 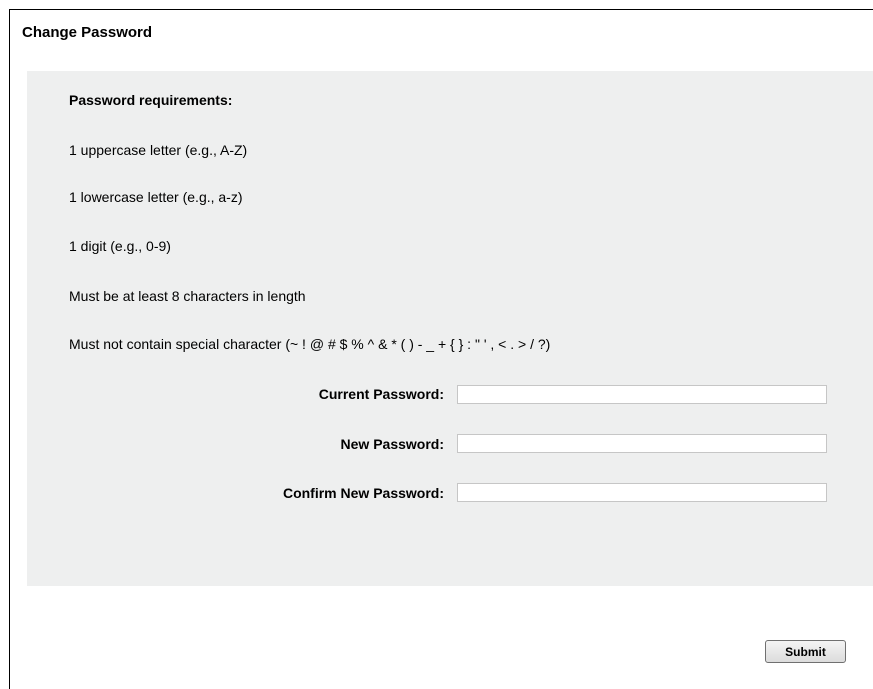 What do you see at coordinates (120, 246) in the screenshot?
I see `requirement-digit: 1 digit (e.g., 0-9)` at bounding box center [120, 246].